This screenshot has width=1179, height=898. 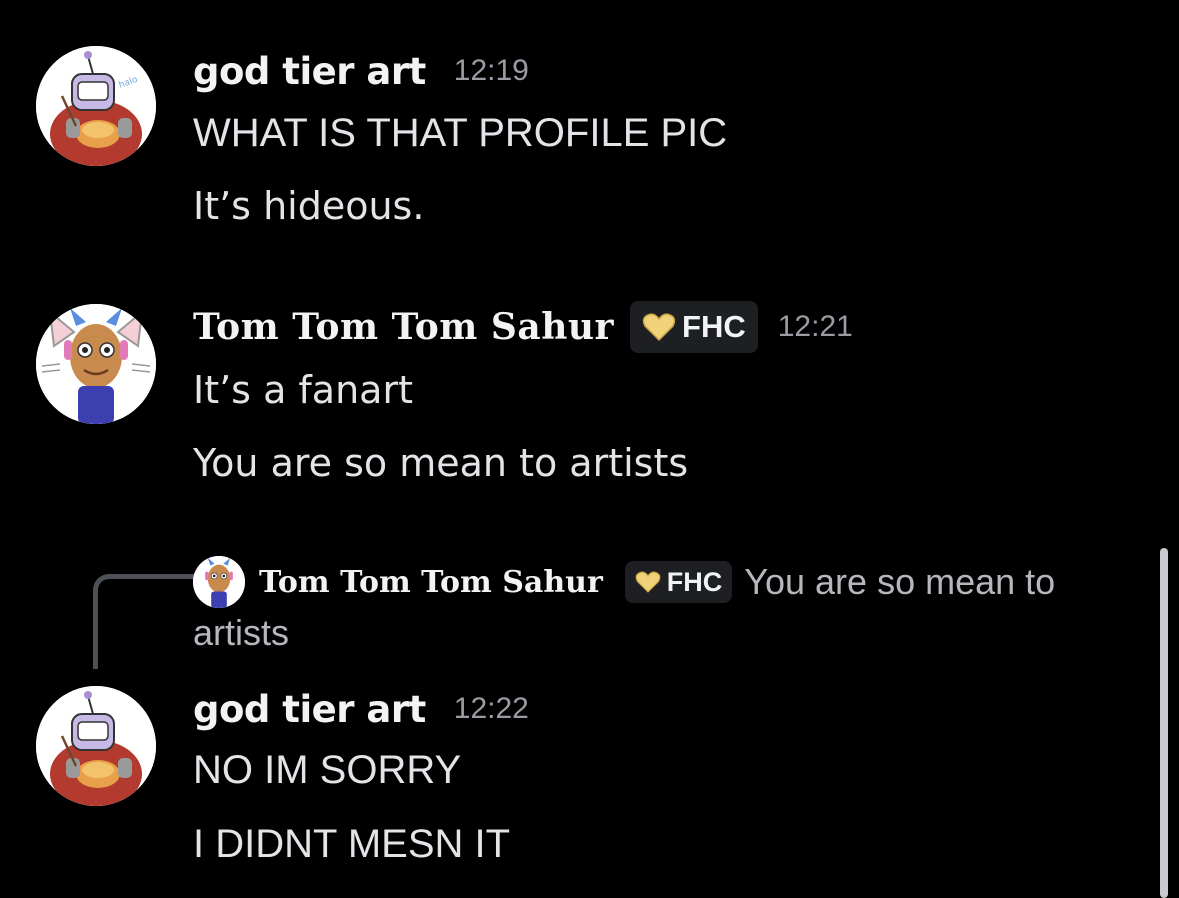 I want to click on message-header: Tom Tom Tom Sahur FHC 12:21, so click(x=523, y=327).